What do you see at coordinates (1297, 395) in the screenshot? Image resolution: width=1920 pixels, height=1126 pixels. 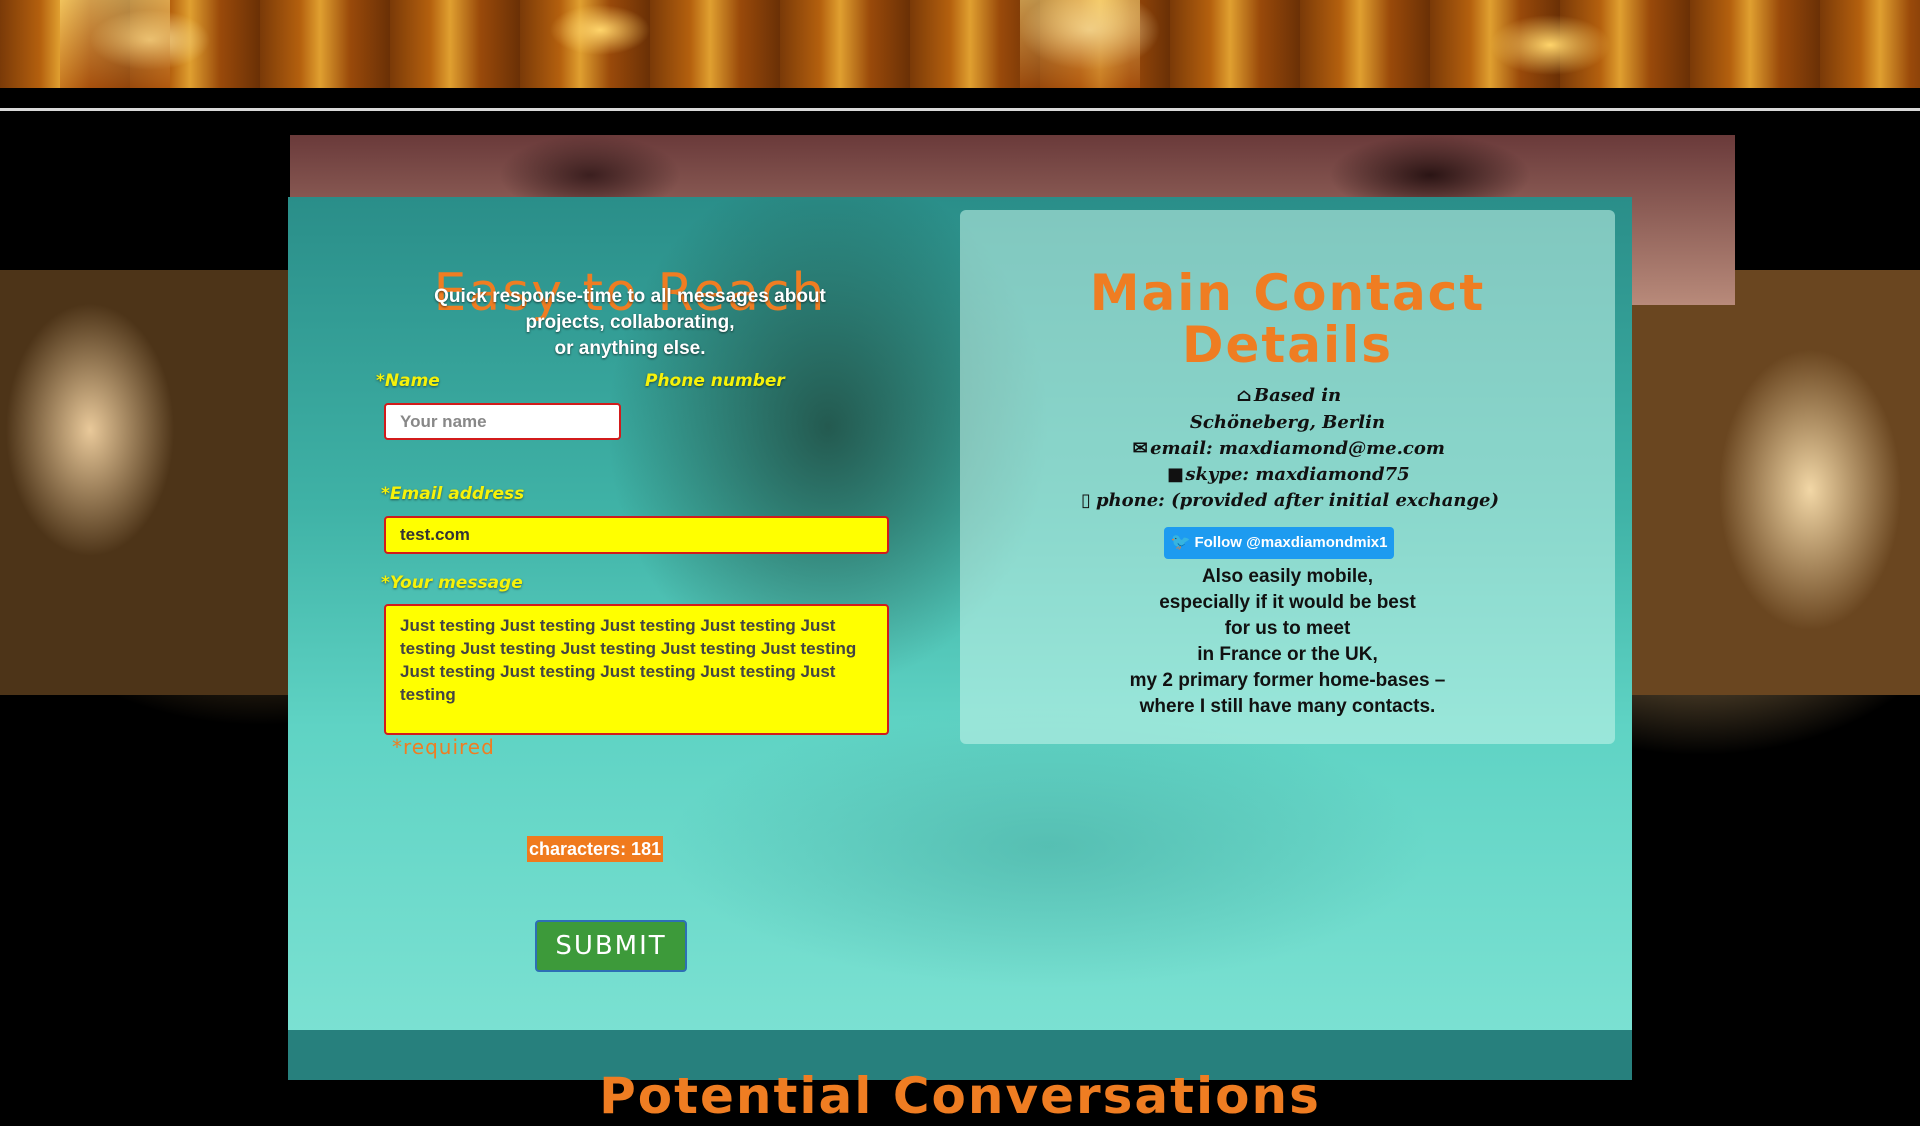 I see `based-in-label: Based in` at bounding box center [1297, 395].